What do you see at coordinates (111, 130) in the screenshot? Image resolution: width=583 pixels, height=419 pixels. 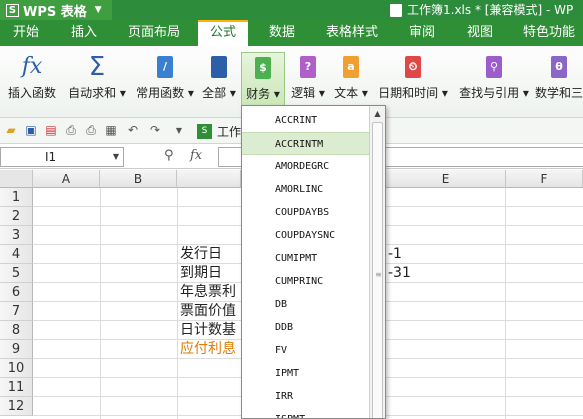 I see `format-painter-icon: ▦` at bounding box center [111, 130].